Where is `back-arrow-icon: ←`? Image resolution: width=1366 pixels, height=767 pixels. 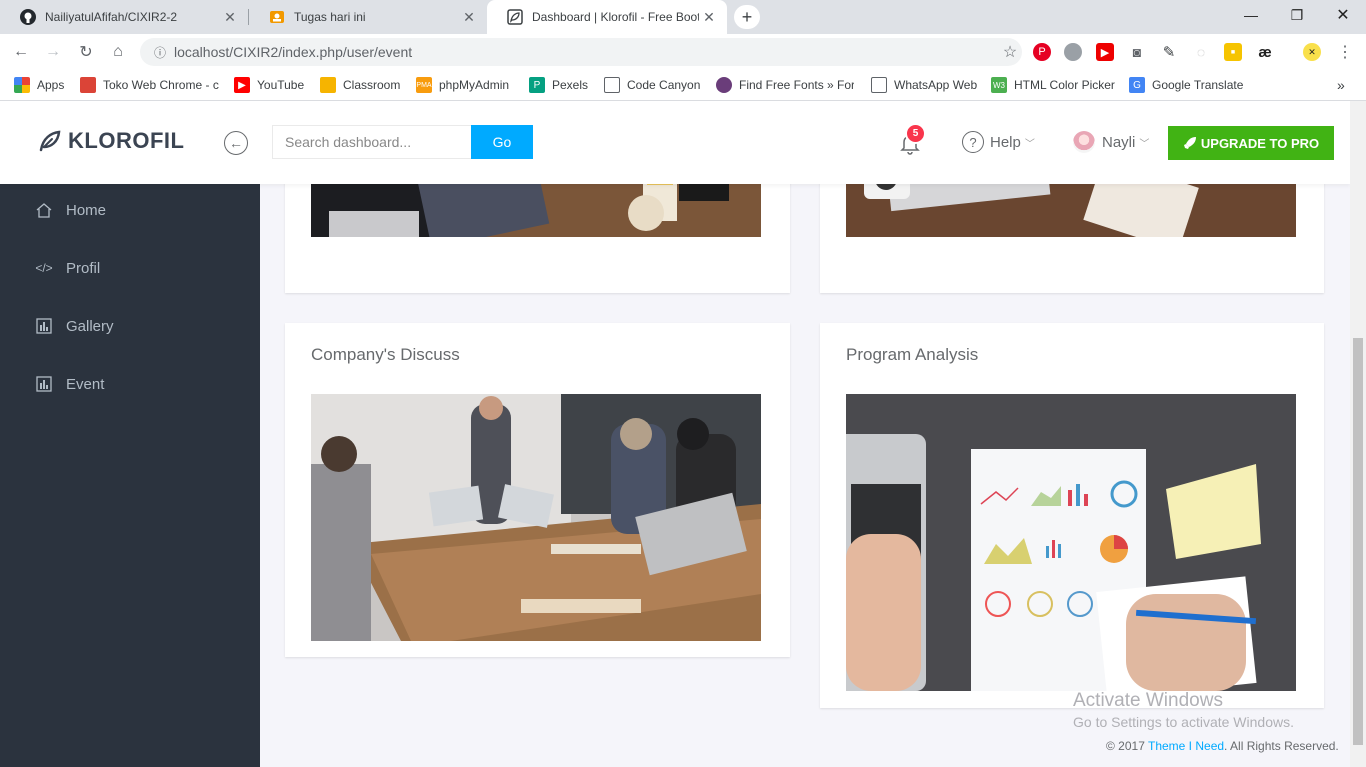
back-arrow-icon: ← is located at coordinates (21, 52).